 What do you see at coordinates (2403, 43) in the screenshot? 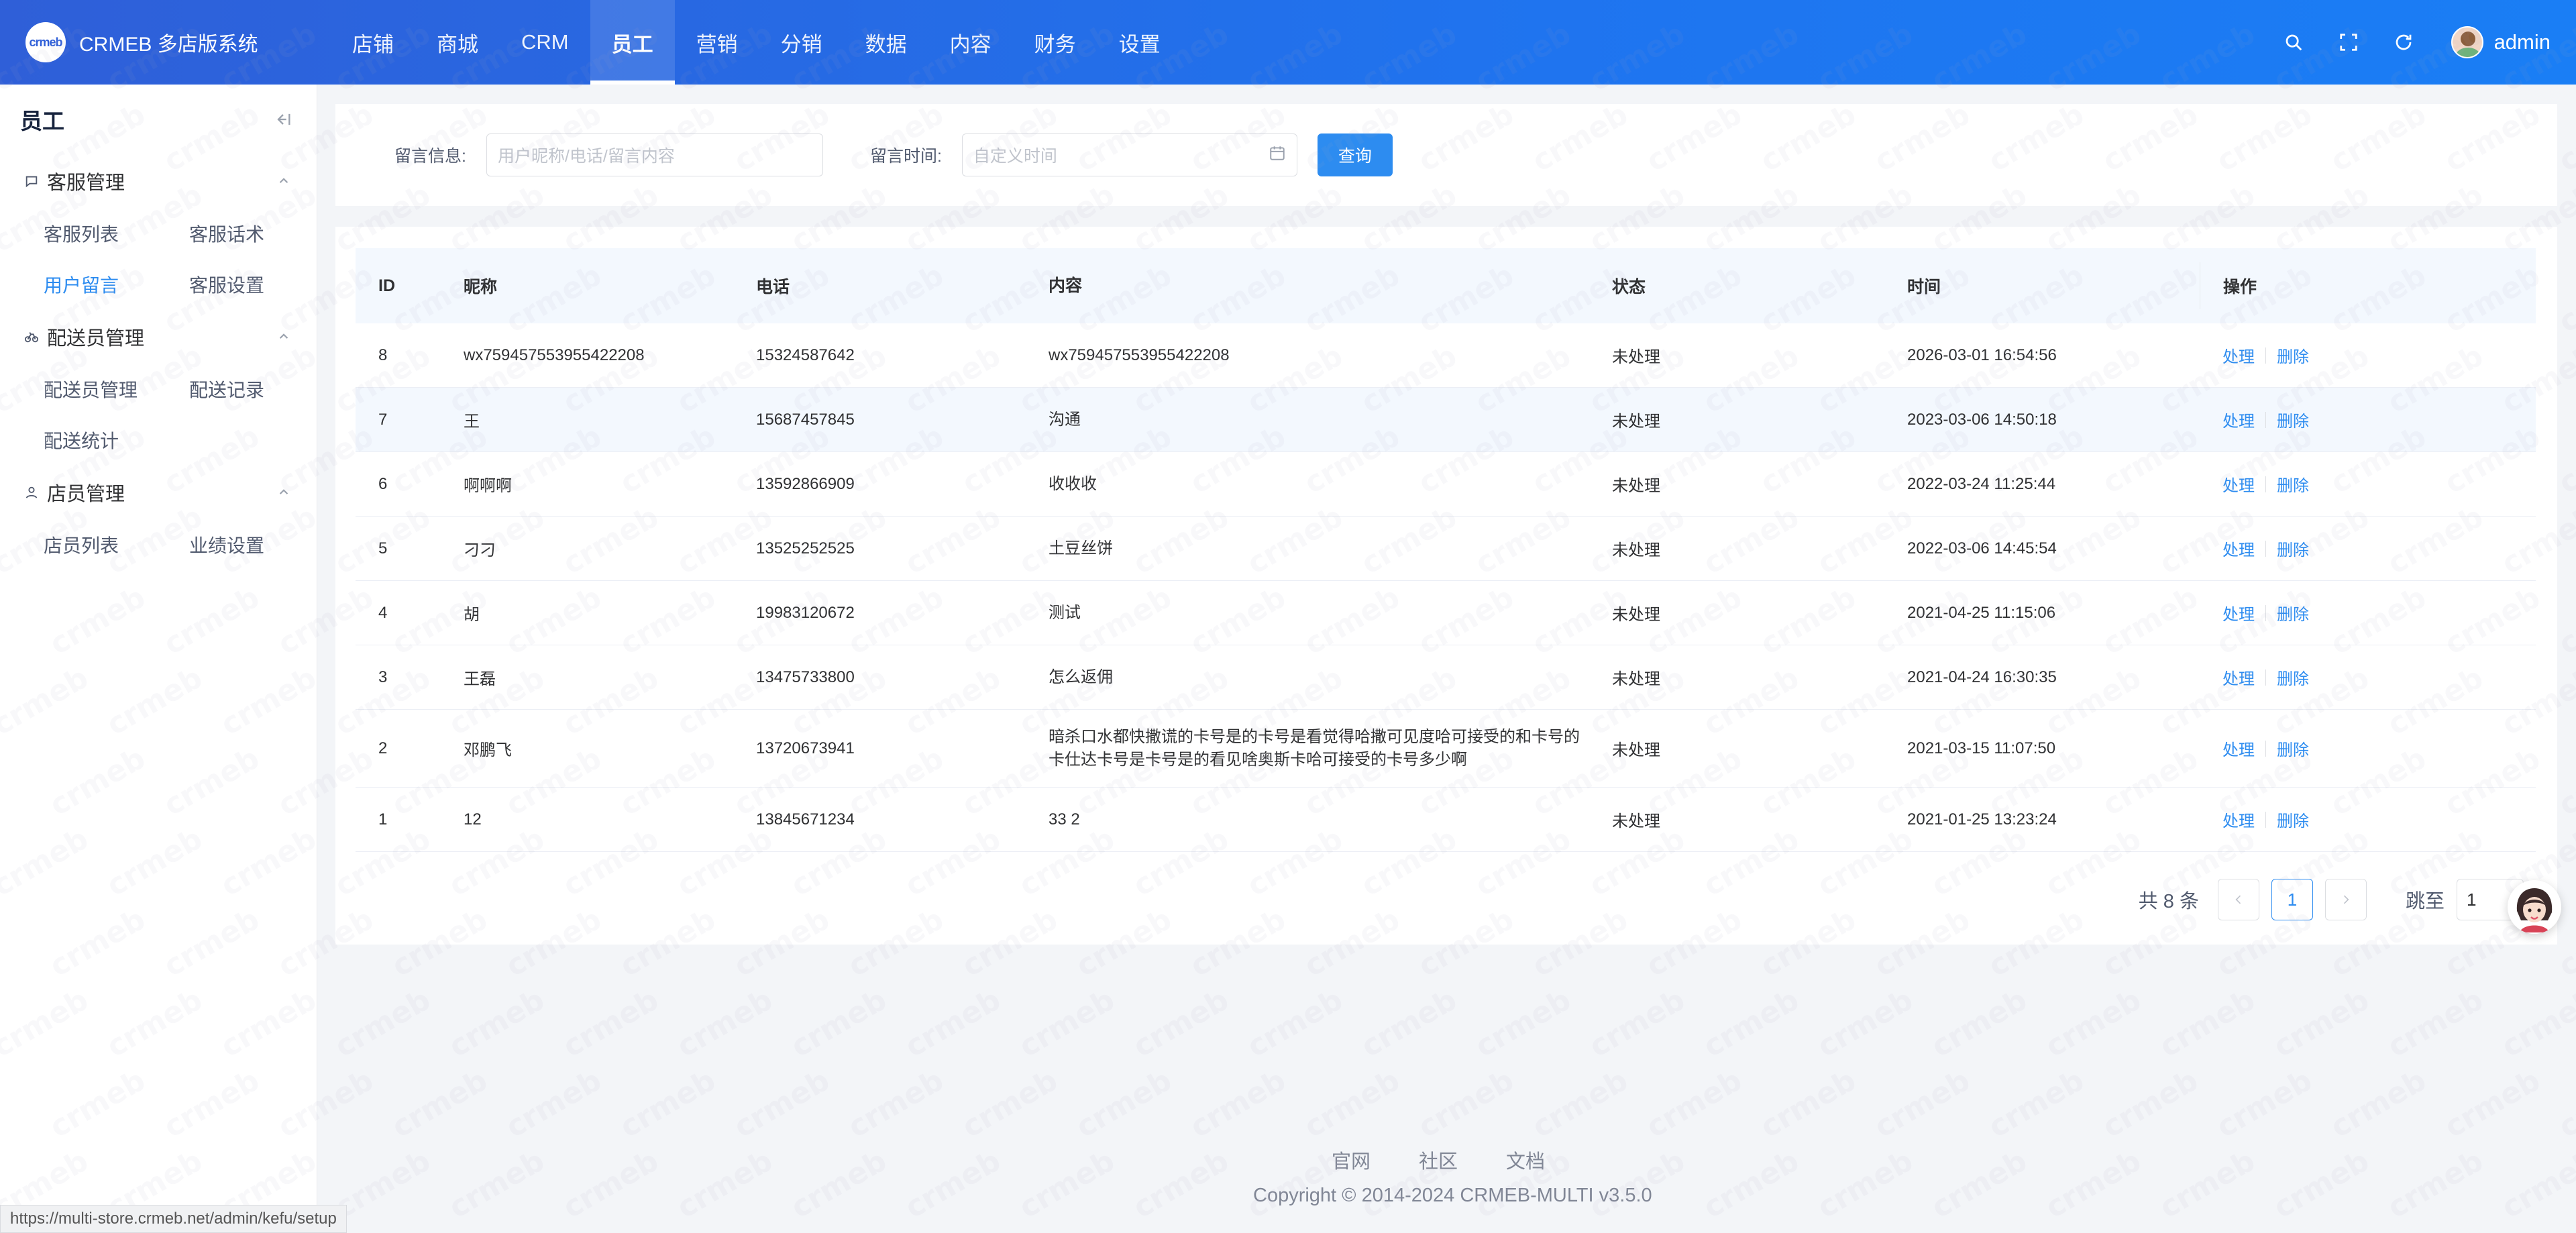
I see `refresh-icon` at bounding box center [2403, 43].